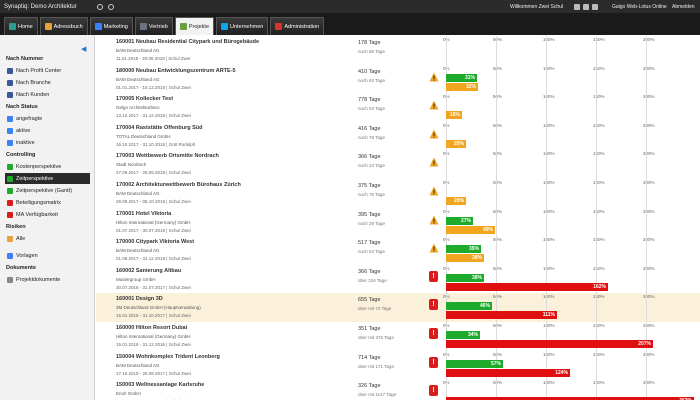 This screenshot has height=400, width=700. What do you see at coordinates (83, 49) in the screenshot?
I see `collapse-sidebar-icon: ◀` at bounding box center [83, 49].